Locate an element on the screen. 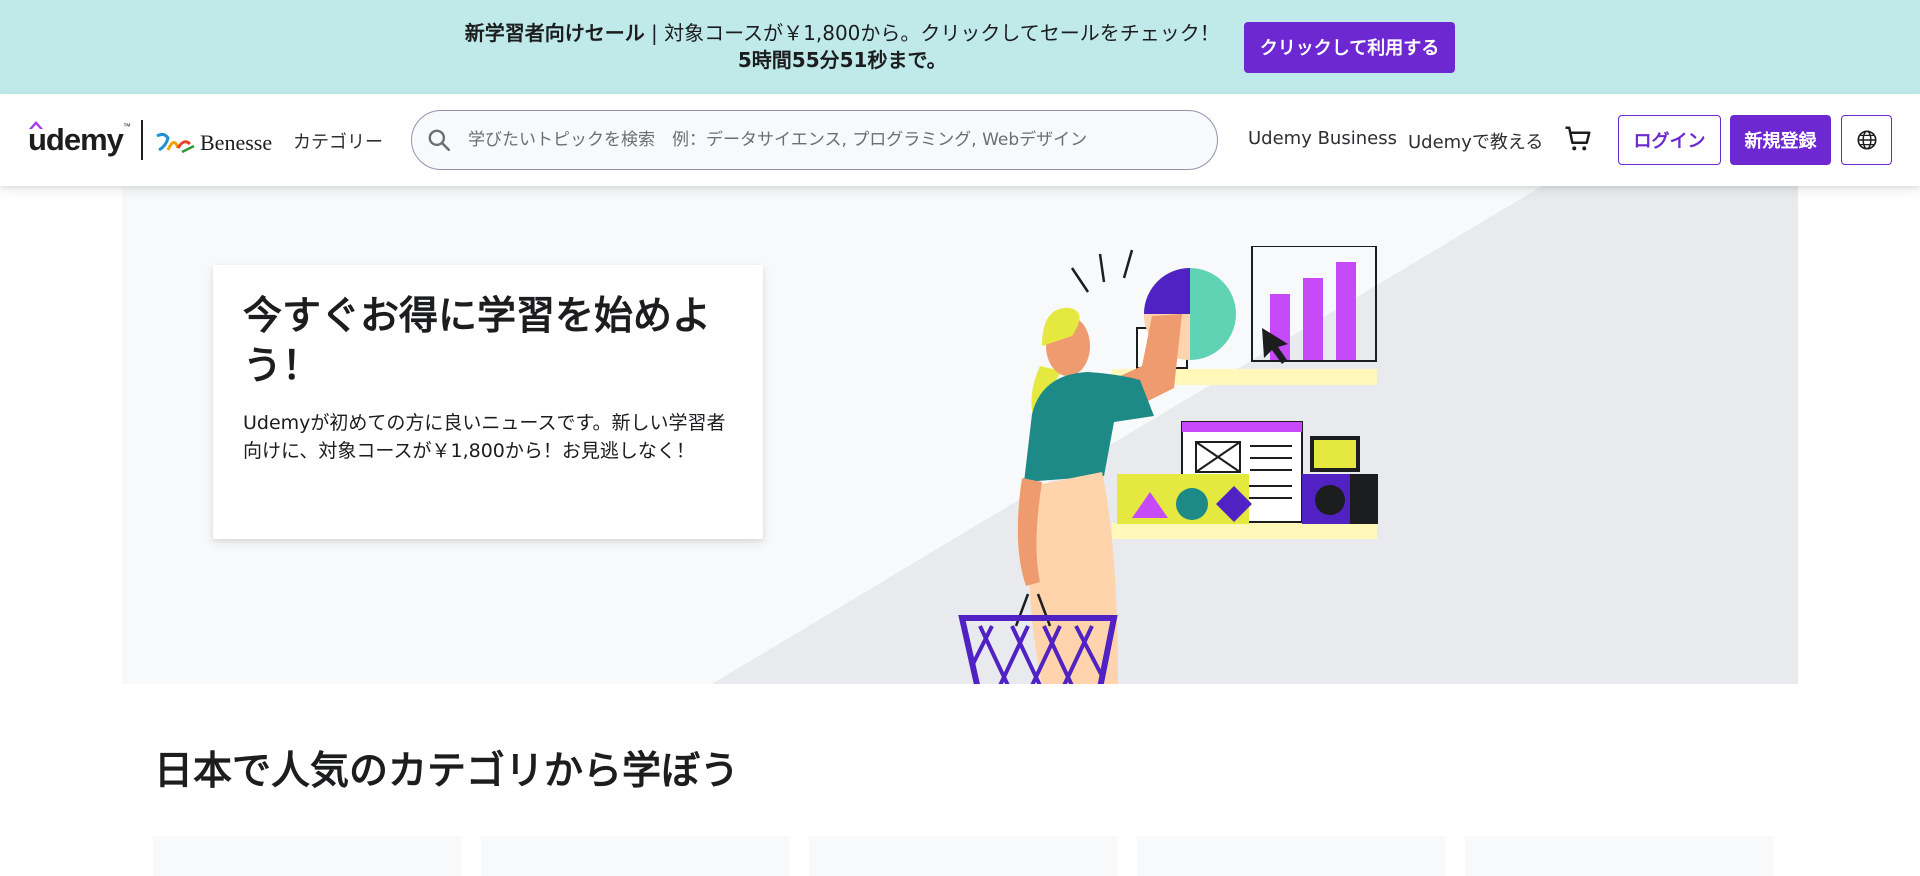 This screenshot has height=876, width=1920. benesse-logo: Benesse is located at coordinates (213, 143).